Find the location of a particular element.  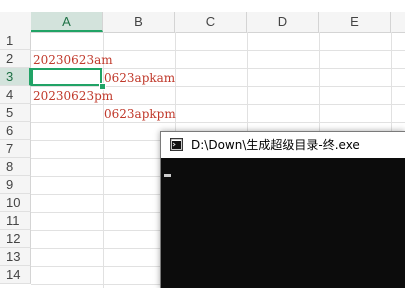

row-header-7: 7 is located at coordinates (15, 149).